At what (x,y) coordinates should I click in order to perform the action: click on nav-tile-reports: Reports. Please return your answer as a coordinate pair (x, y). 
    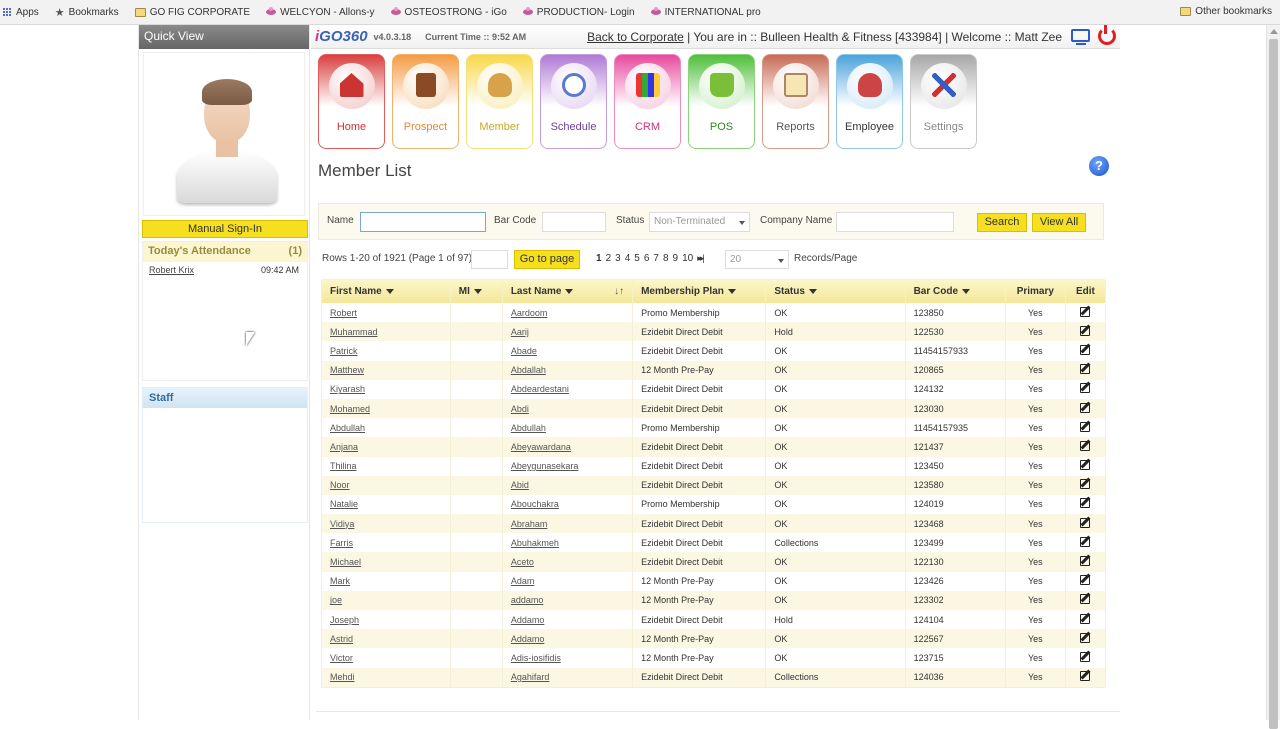
    Looking at the image, I should click on (795, 101).